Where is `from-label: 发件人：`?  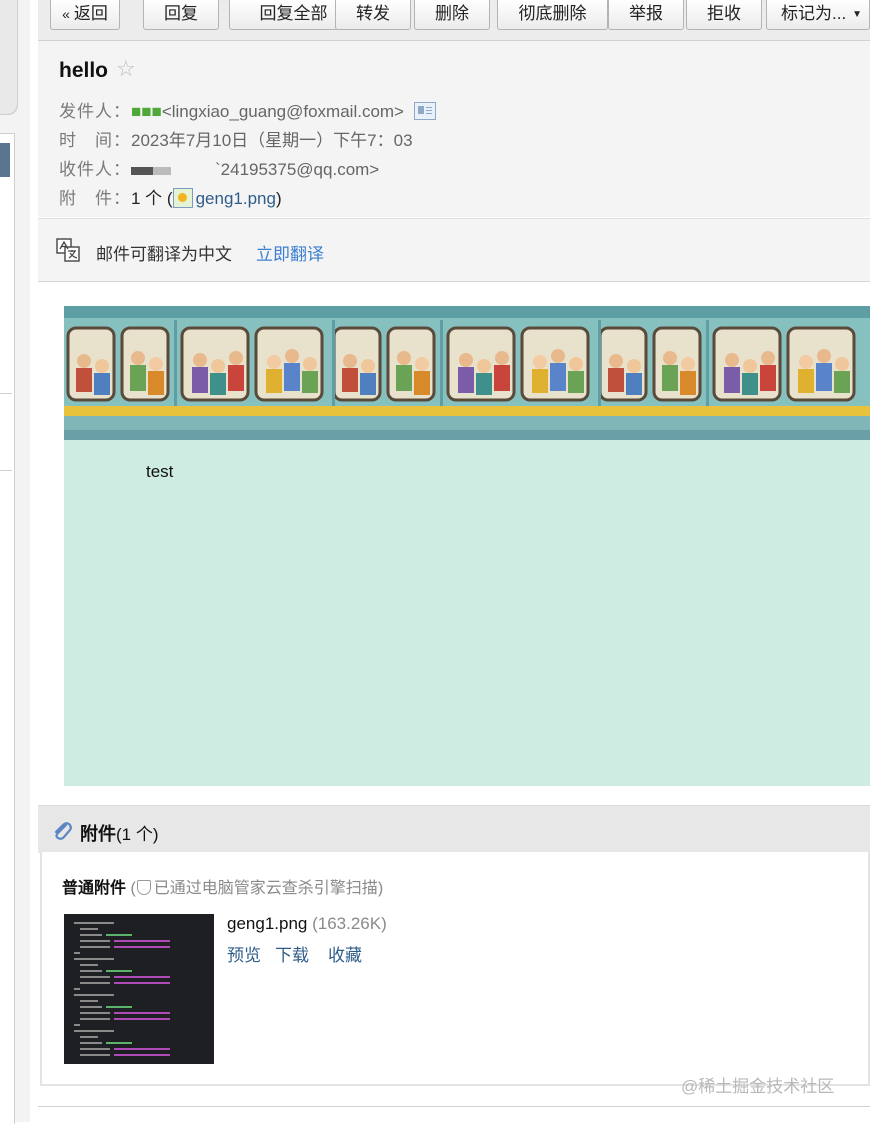
from-label: 发件人： is located at coordinates (95, 111).